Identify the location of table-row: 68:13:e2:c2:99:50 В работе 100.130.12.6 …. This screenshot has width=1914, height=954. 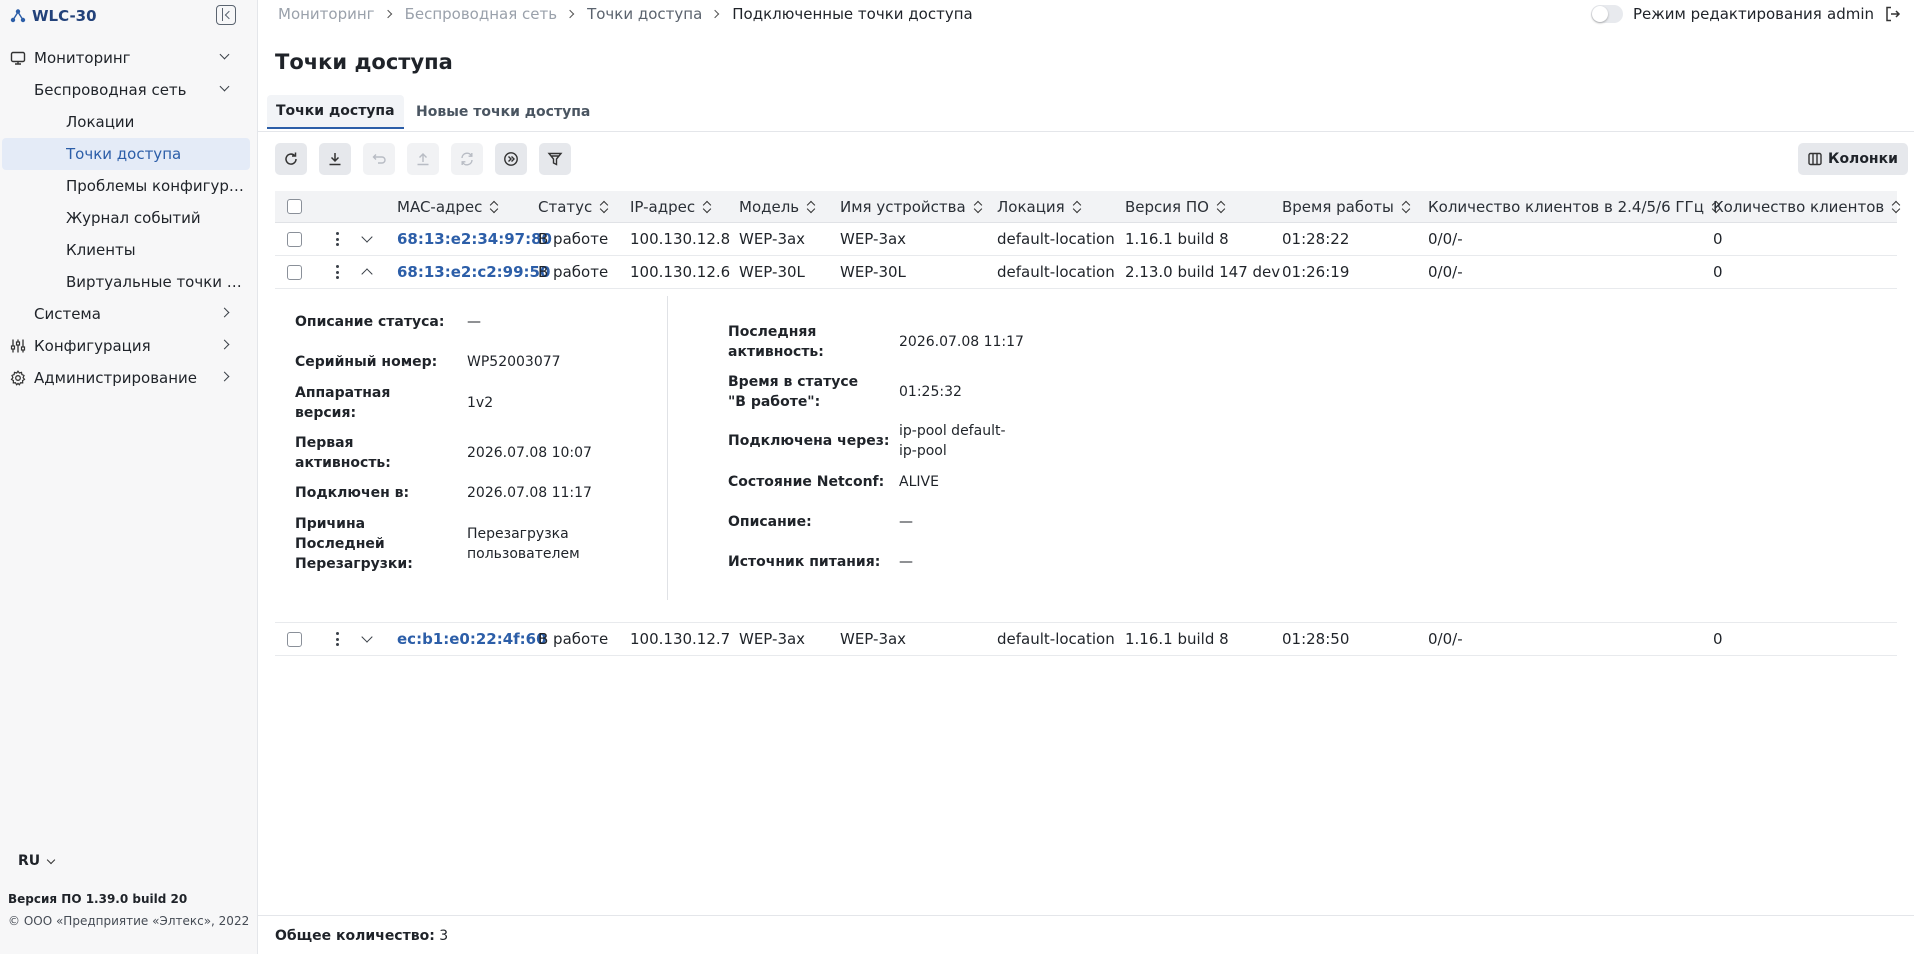
(1086, 272).